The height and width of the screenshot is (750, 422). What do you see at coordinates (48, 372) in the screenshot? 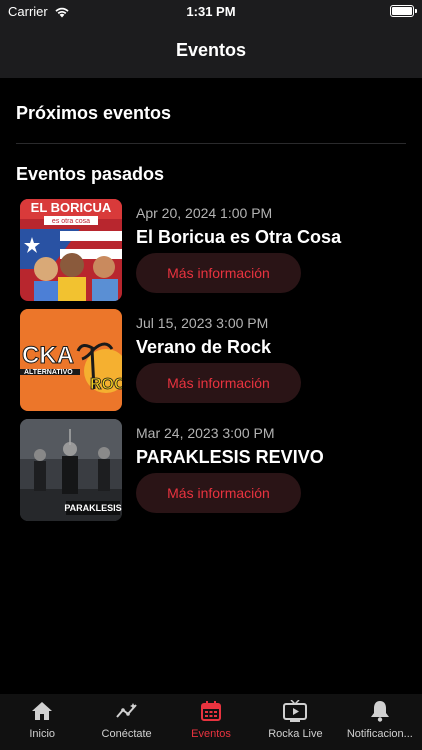
I see `thumb-subtitle: ALTERNATIVO` at bounding box center [48, 372].